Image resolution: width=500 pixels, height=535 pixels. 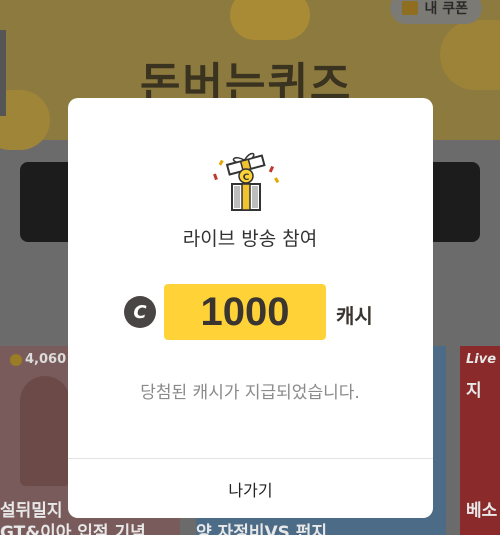 I want to click on dialog-title: 라이브 방송 참여, so click(x=250, y=239).